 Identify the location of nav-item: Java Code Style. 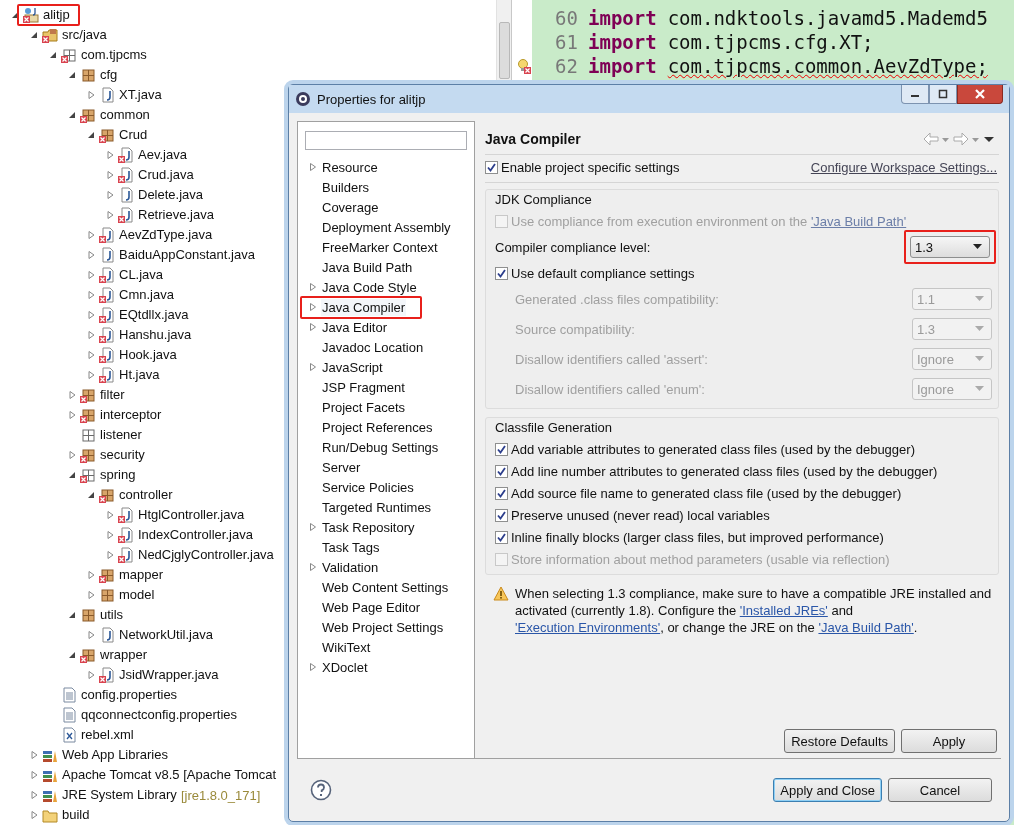
(369, 287).